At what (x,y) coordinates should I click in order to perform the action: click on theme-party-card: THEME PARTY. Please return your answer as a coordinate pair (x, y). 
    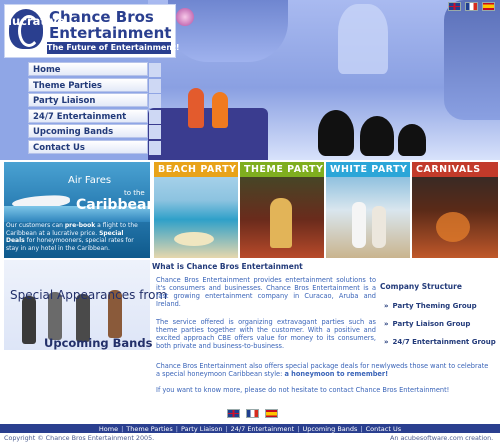
    Looking at the image, I should click on (282, 210).